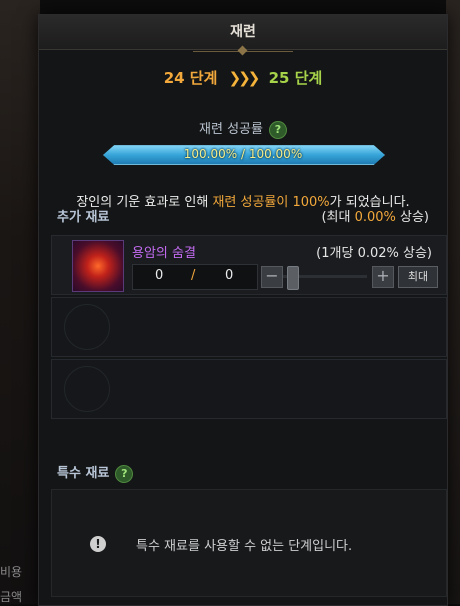  I want to click on success-rate-help-icon: ?, so click(277, 129).